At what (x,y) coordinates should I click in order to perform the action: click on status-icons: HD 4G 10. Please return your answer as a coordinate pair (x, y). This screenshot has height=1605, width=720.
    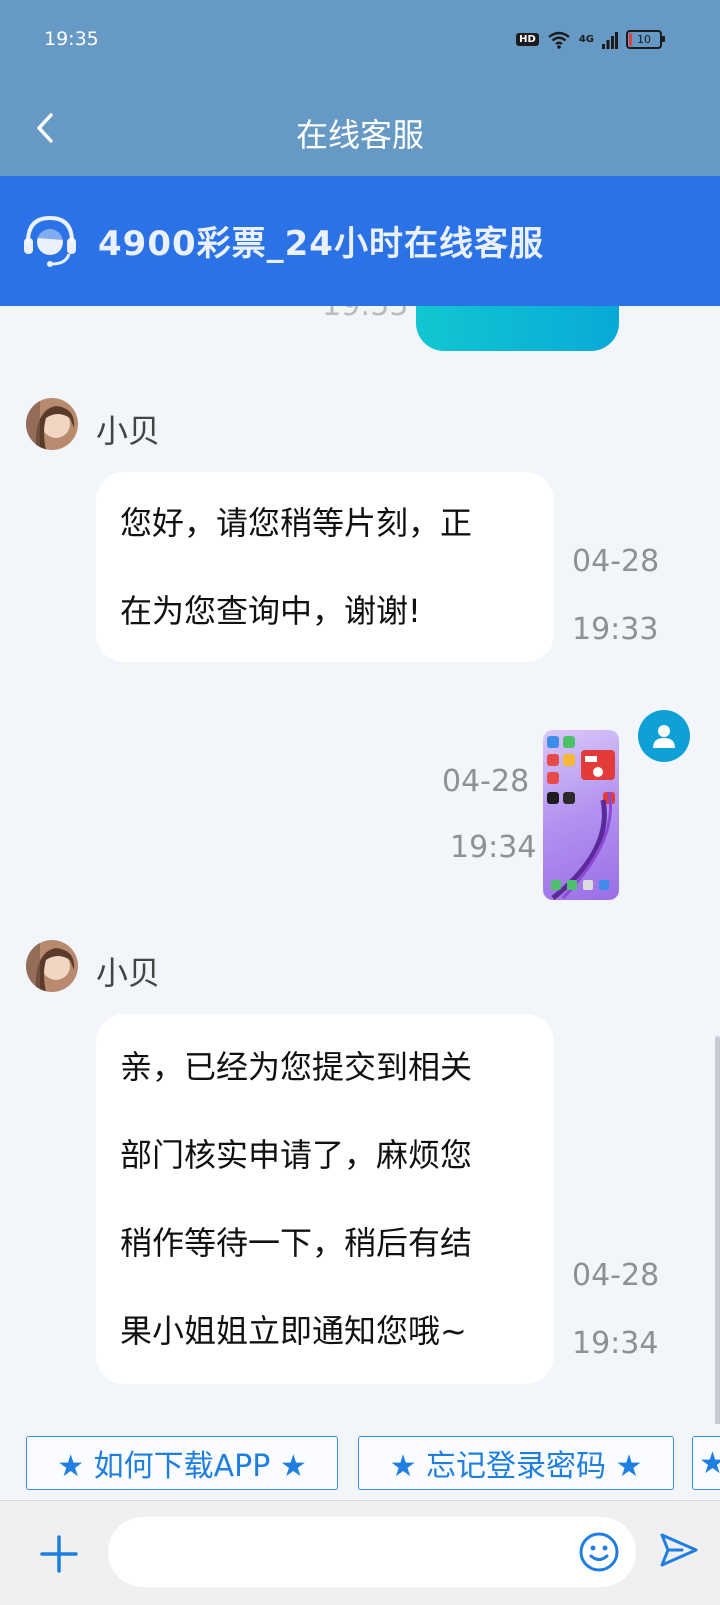
    Looking at the image, I should click on (590, 39).